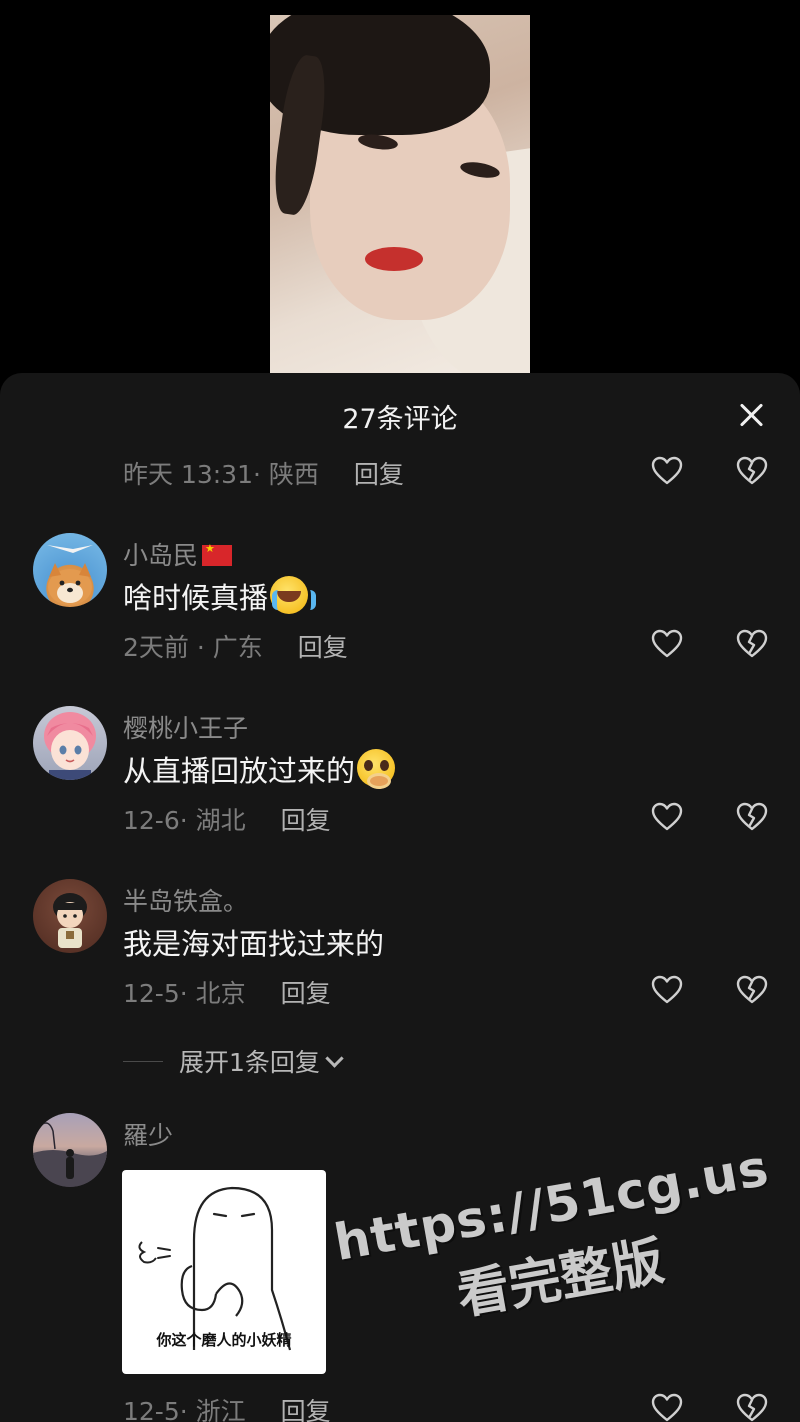 The width and height of the screenshot is (800, 1422). What do you see at coordinates (161, 555) in the screenshot?
I see `username-text: 小岛民` at bounding box center [161, 555].